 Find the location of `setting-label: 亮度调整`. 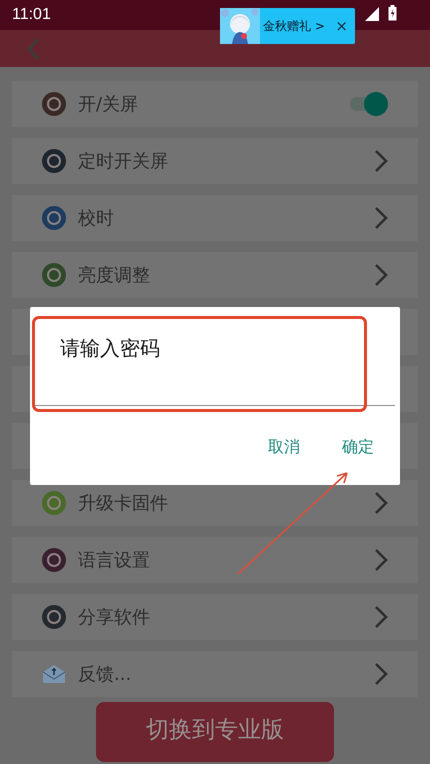

setting-label: 亮度调整 is located at coordinates (114, 275).